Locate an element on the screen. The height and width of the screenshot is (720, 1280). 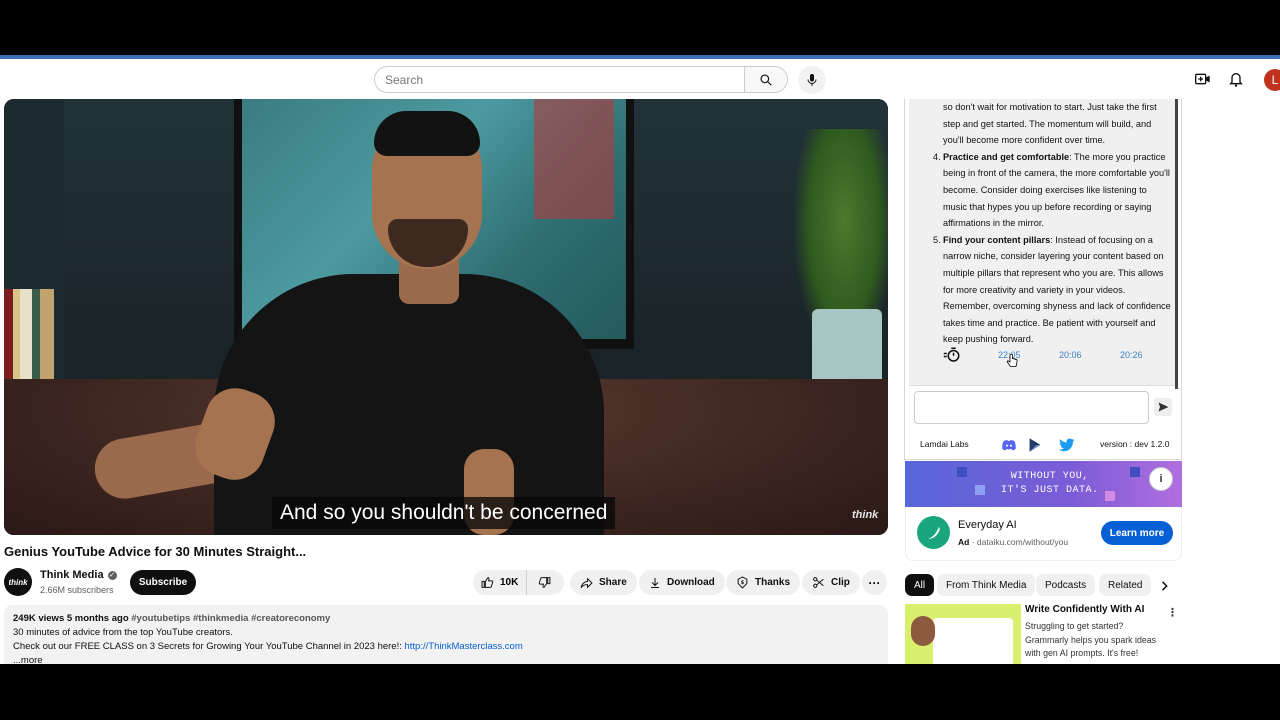
subscribe-button: Subscribe is located at coordinates (163, 582).